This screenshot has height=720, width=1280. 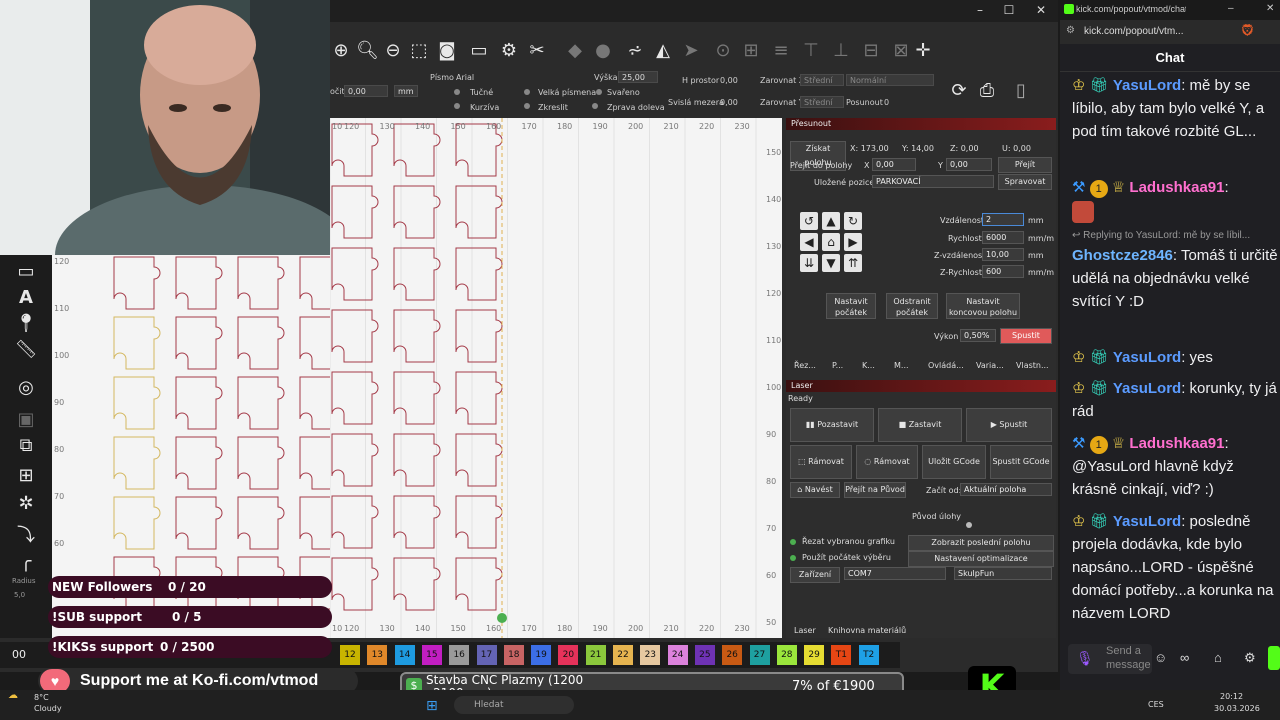 I want to click on start-icon: ⊞, so click(x=432, y=706).